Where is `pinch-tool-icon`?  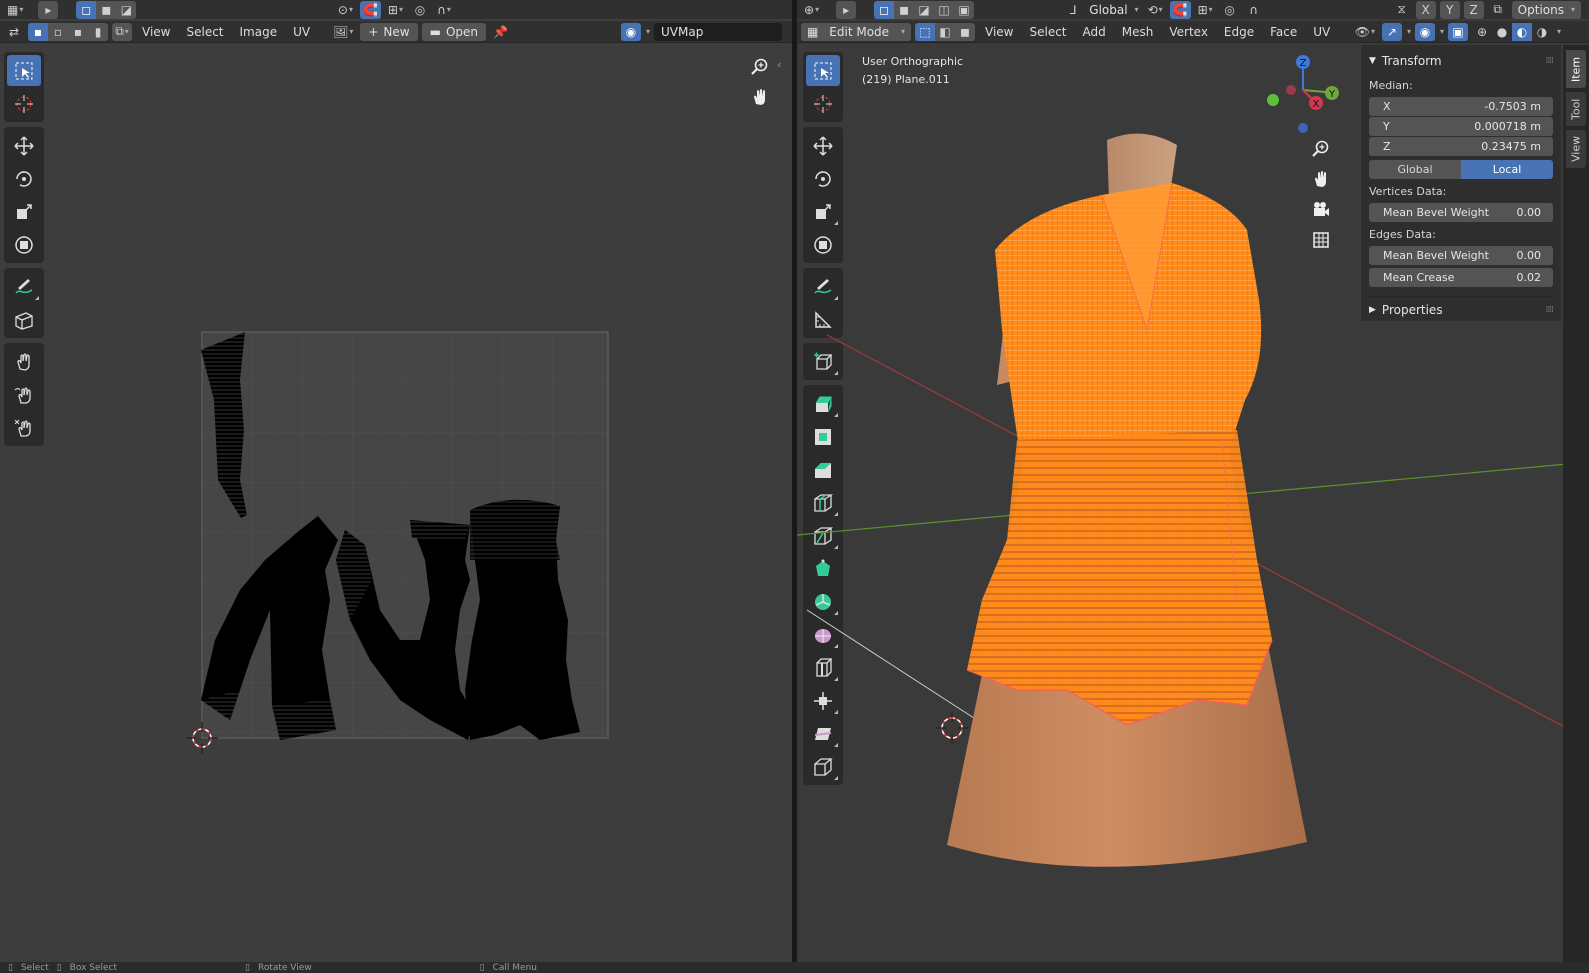
pinch-tool-icon is located at coordinates (24, 427).